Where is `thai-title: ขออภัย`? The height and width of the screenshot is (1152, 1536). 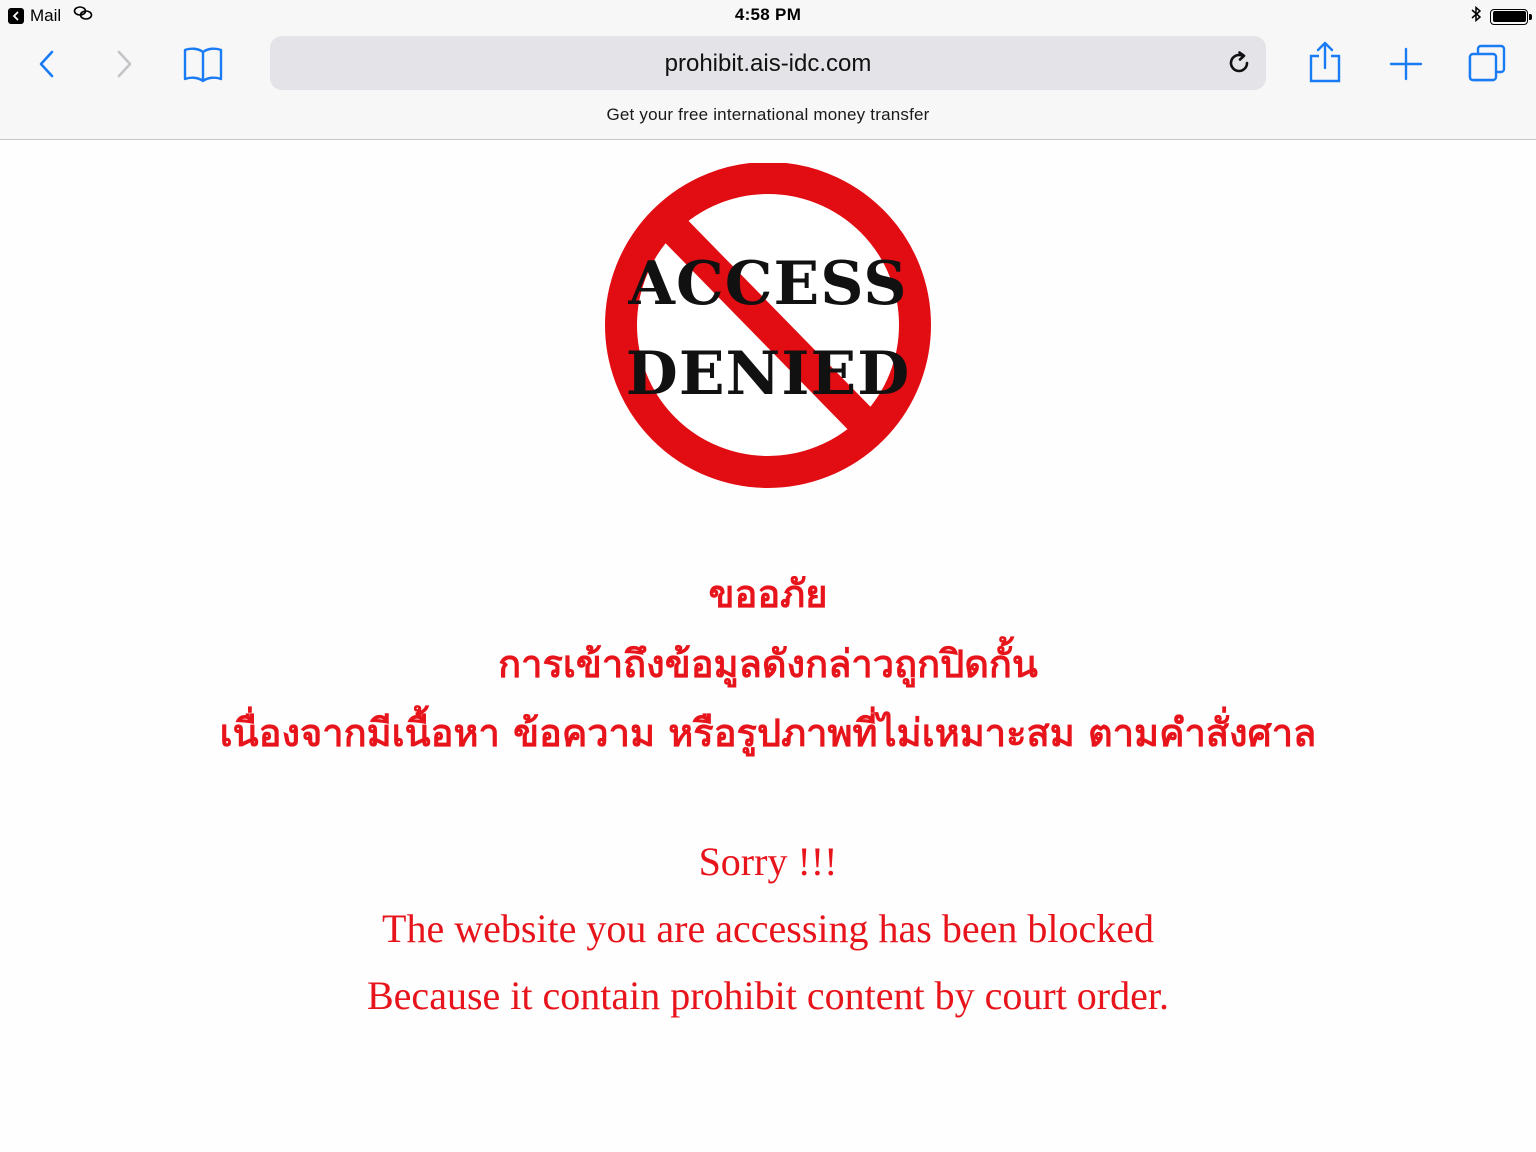 thai-title: ขออภัย is located at coordinates (768, 594).